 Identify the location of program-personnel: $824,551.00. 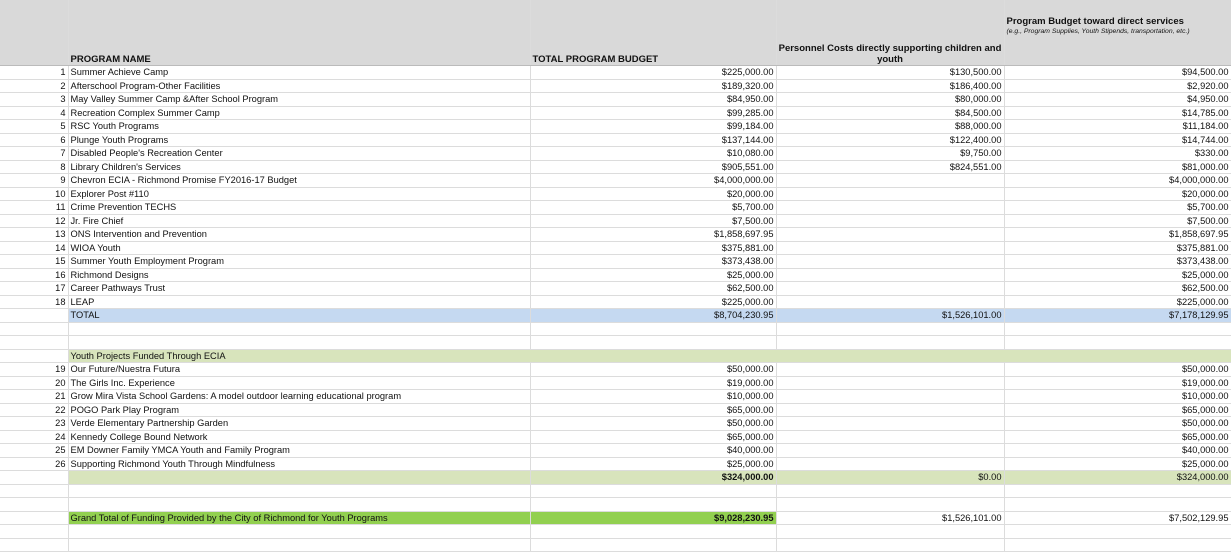
(890, 167).